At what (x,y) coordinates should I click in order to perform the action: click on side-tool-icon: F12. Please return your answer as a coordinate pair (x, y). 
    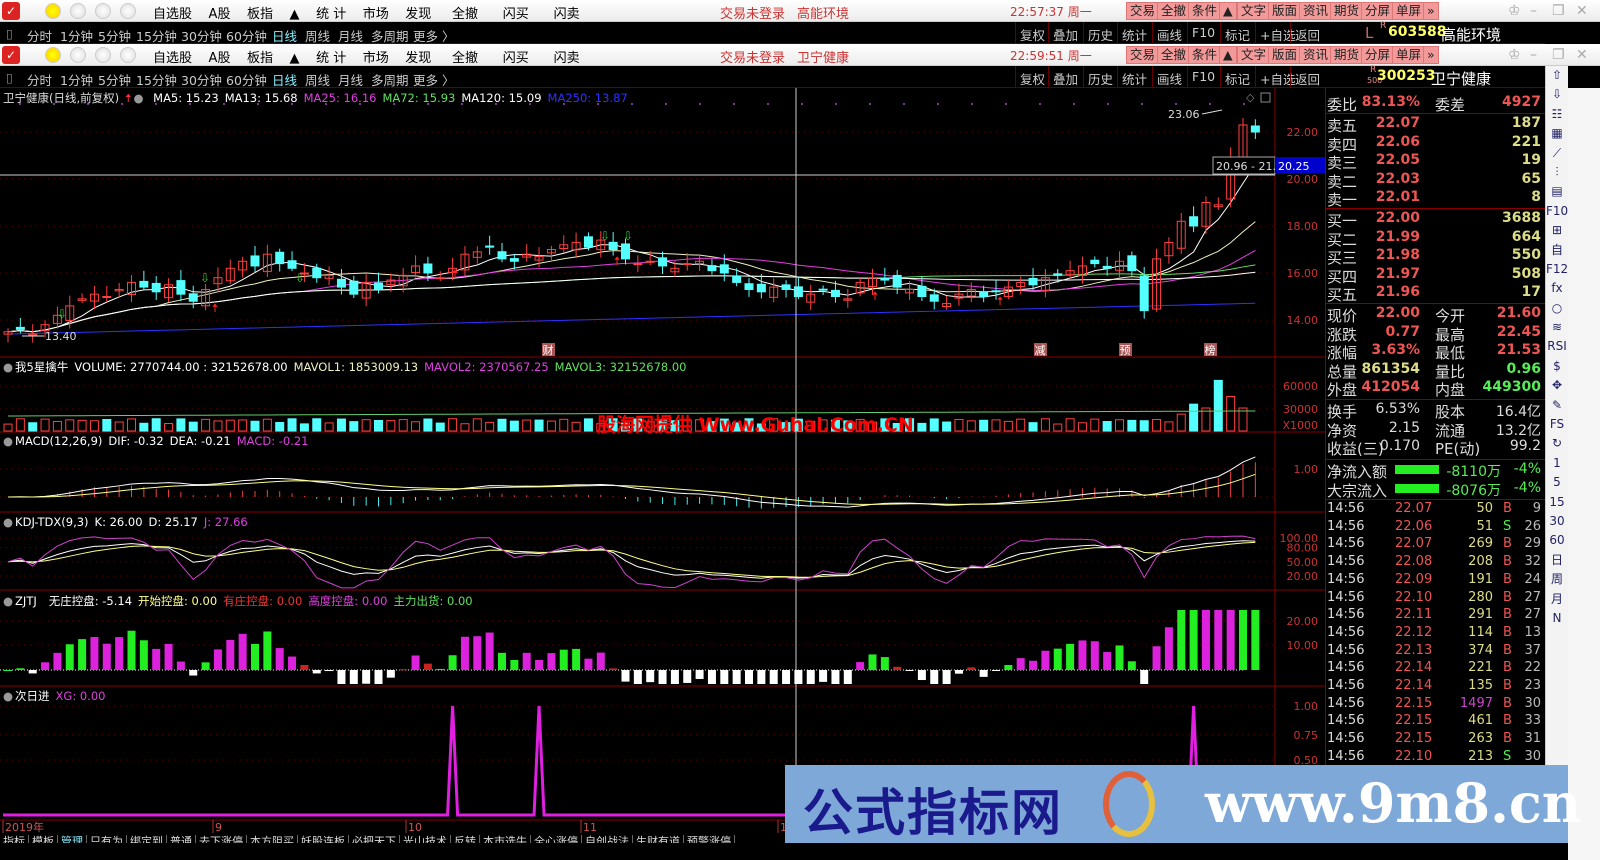
    Looking at the image, I should click on (1557, 269).